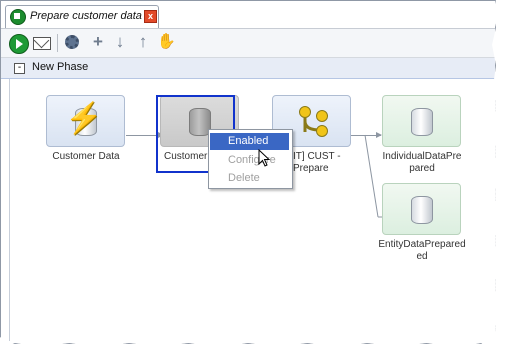 This screenshot has height=360, width=507. I want to click on hand-icon: ✋, so click(166, 42).